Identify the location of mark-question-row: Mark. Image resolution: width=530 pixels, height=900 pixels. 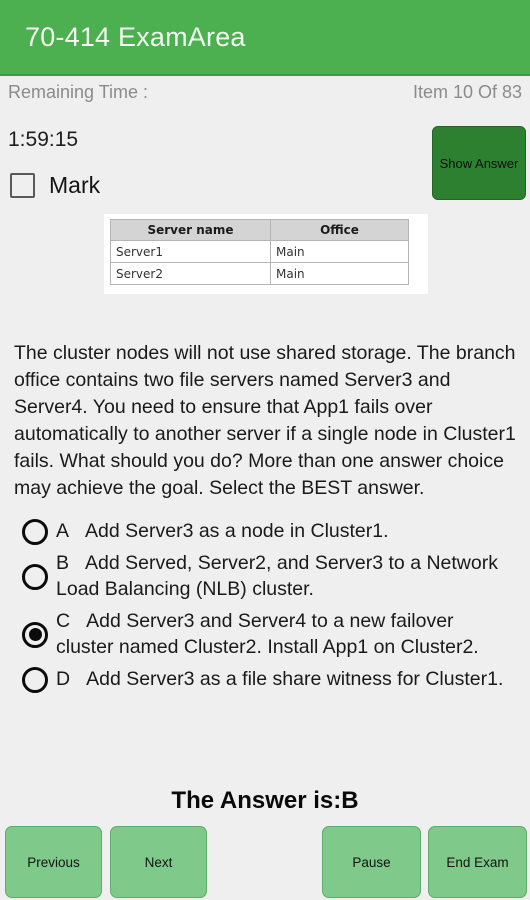
(55, 185).